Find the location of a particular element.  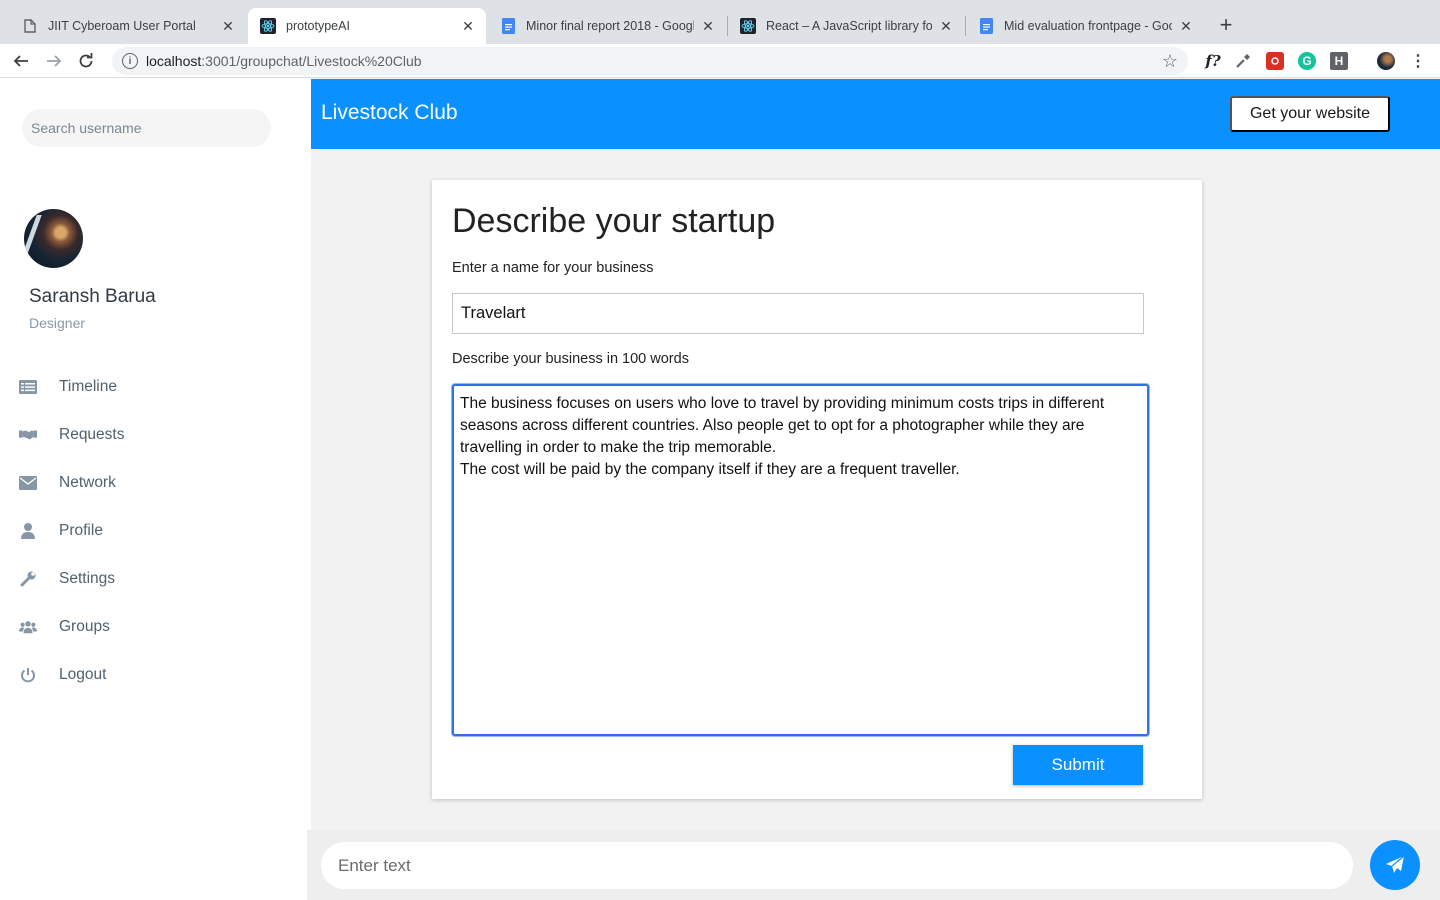

grammarly-extension-icon: G is located at coordinates (1307, 61).